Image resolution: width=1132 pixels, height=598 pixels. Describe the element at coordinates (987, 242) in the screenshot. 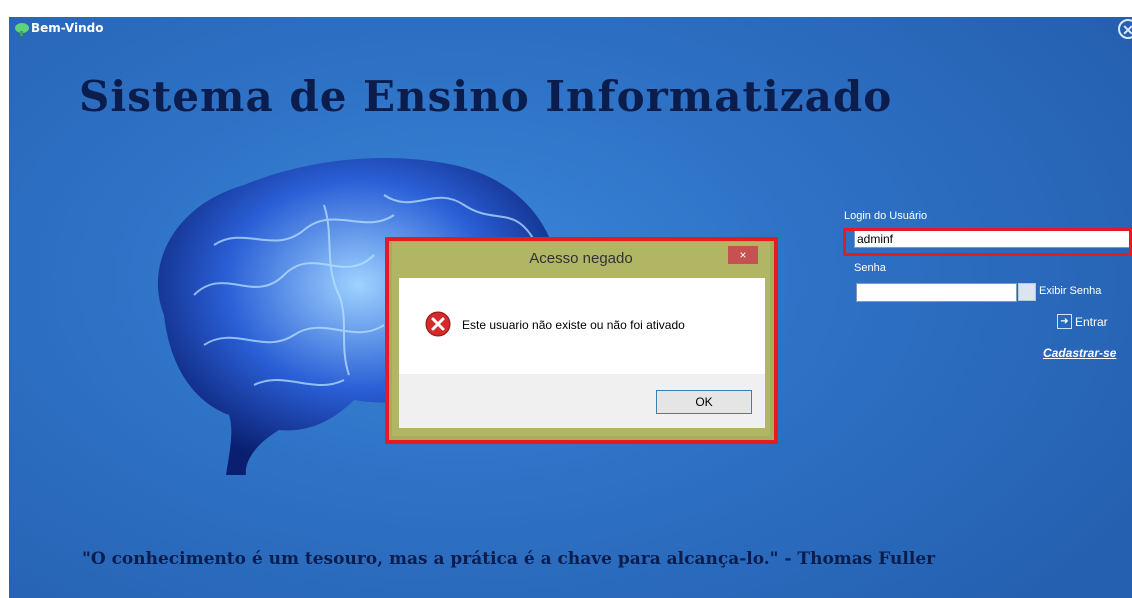

I see `user-input-highlight` at that location.